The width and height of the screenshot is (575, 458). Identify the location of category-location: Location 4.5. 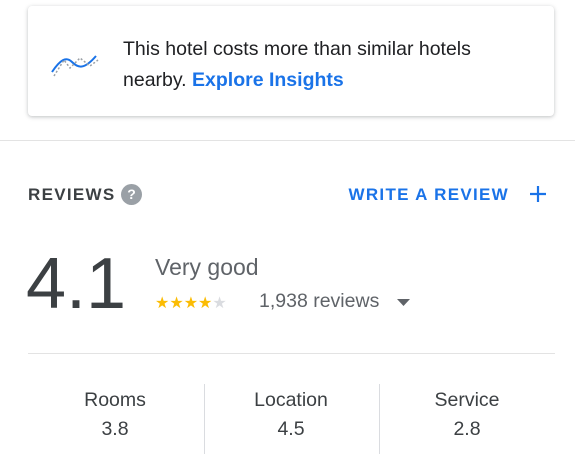
(291, 415).